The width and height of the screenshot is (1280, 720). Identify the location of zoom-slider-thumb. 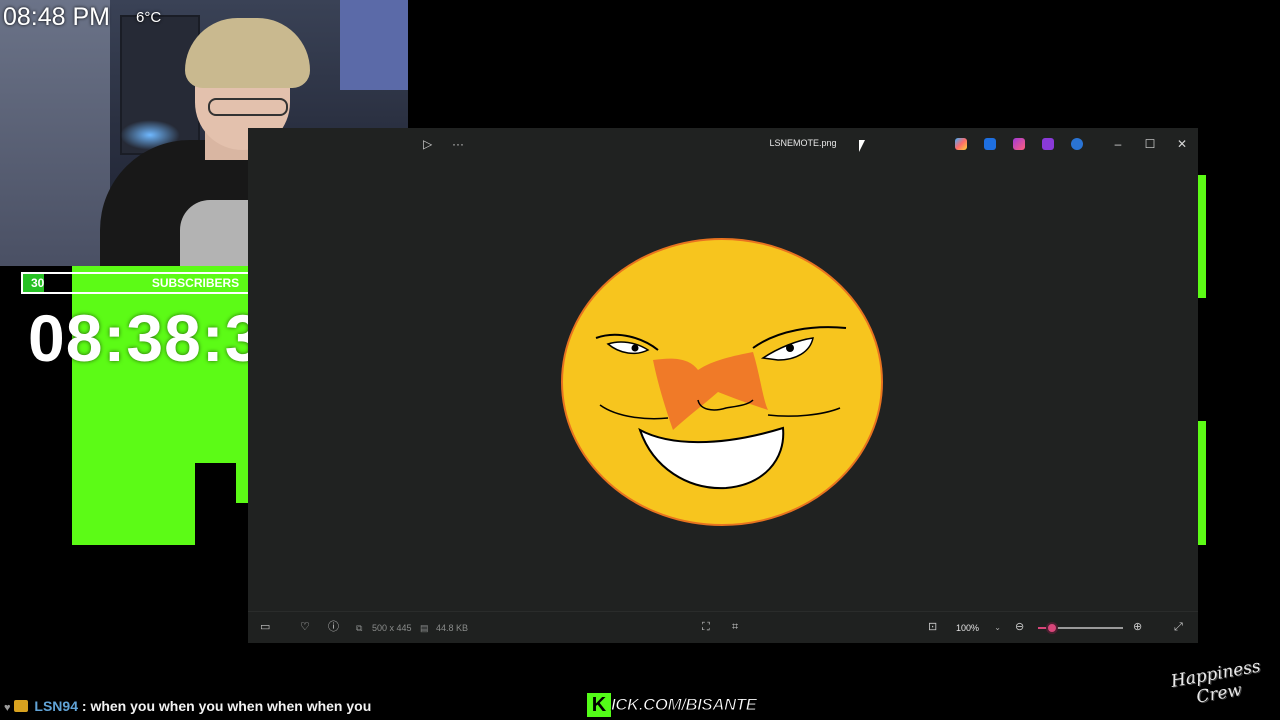
(1051, 628).